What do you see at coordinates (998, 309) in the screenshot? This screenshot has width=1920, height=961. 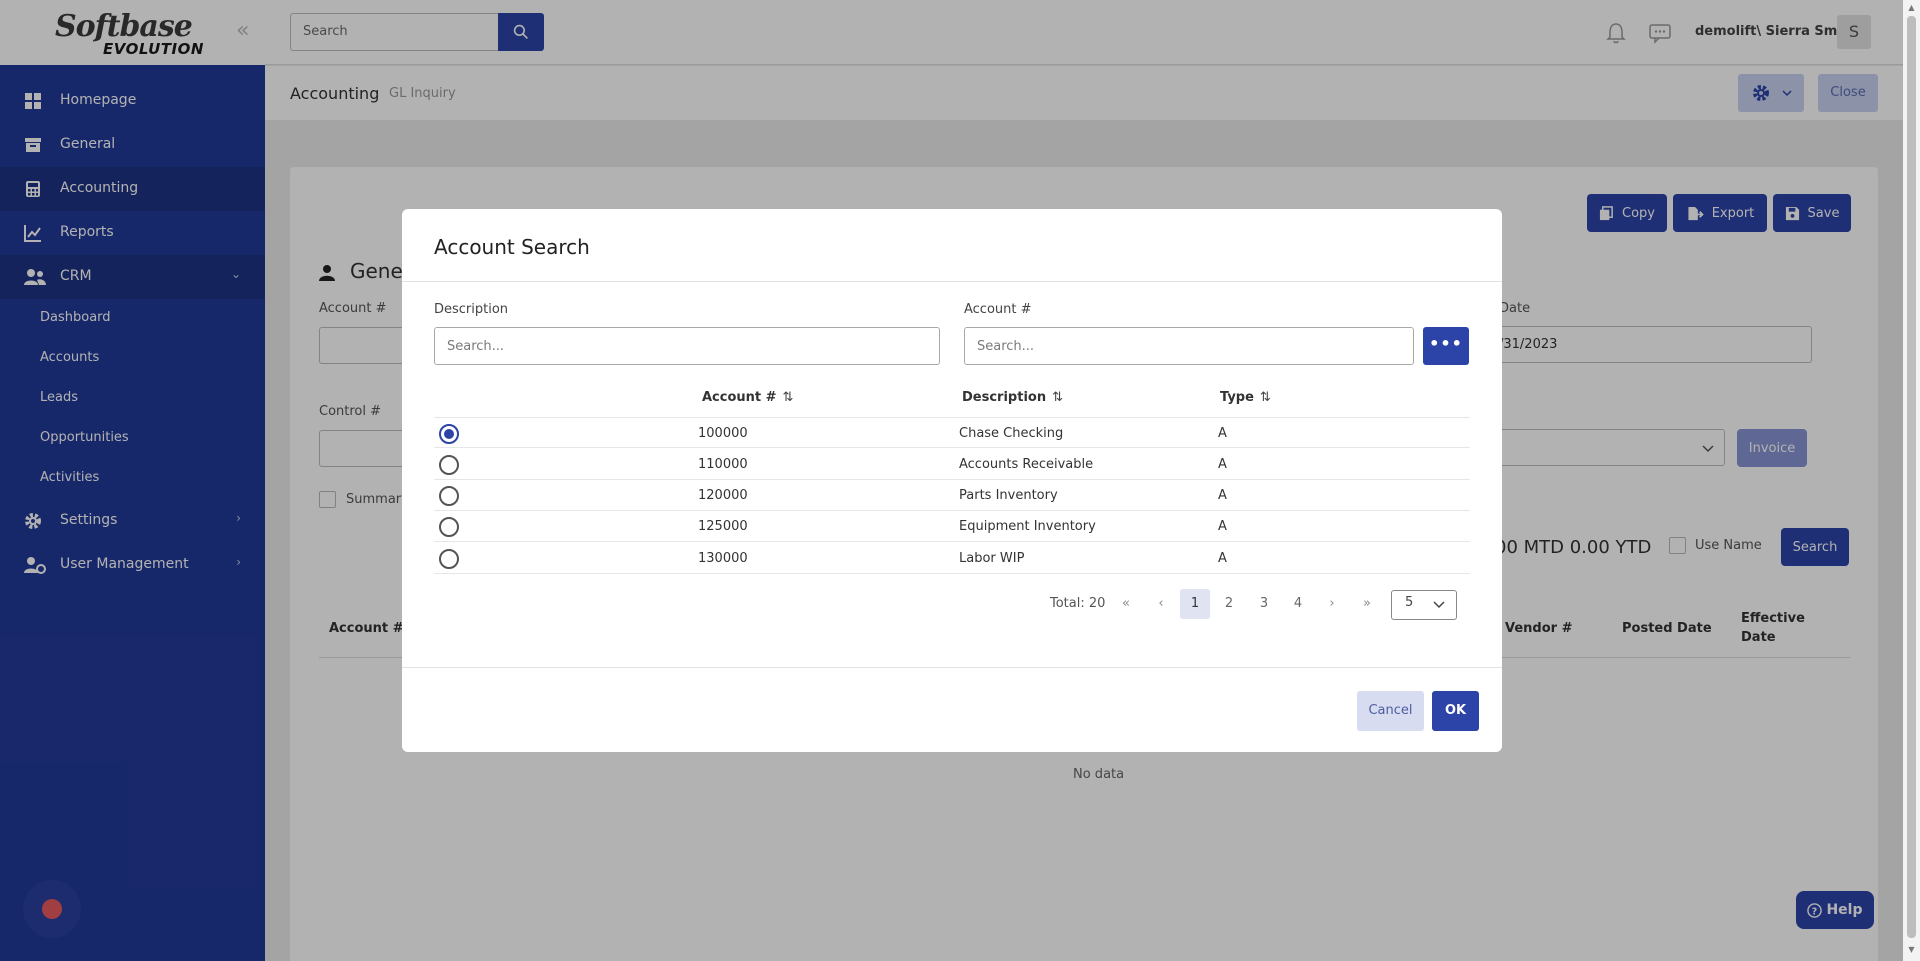 I see `account-number-label: Account #` at bounding box center [998, 309].